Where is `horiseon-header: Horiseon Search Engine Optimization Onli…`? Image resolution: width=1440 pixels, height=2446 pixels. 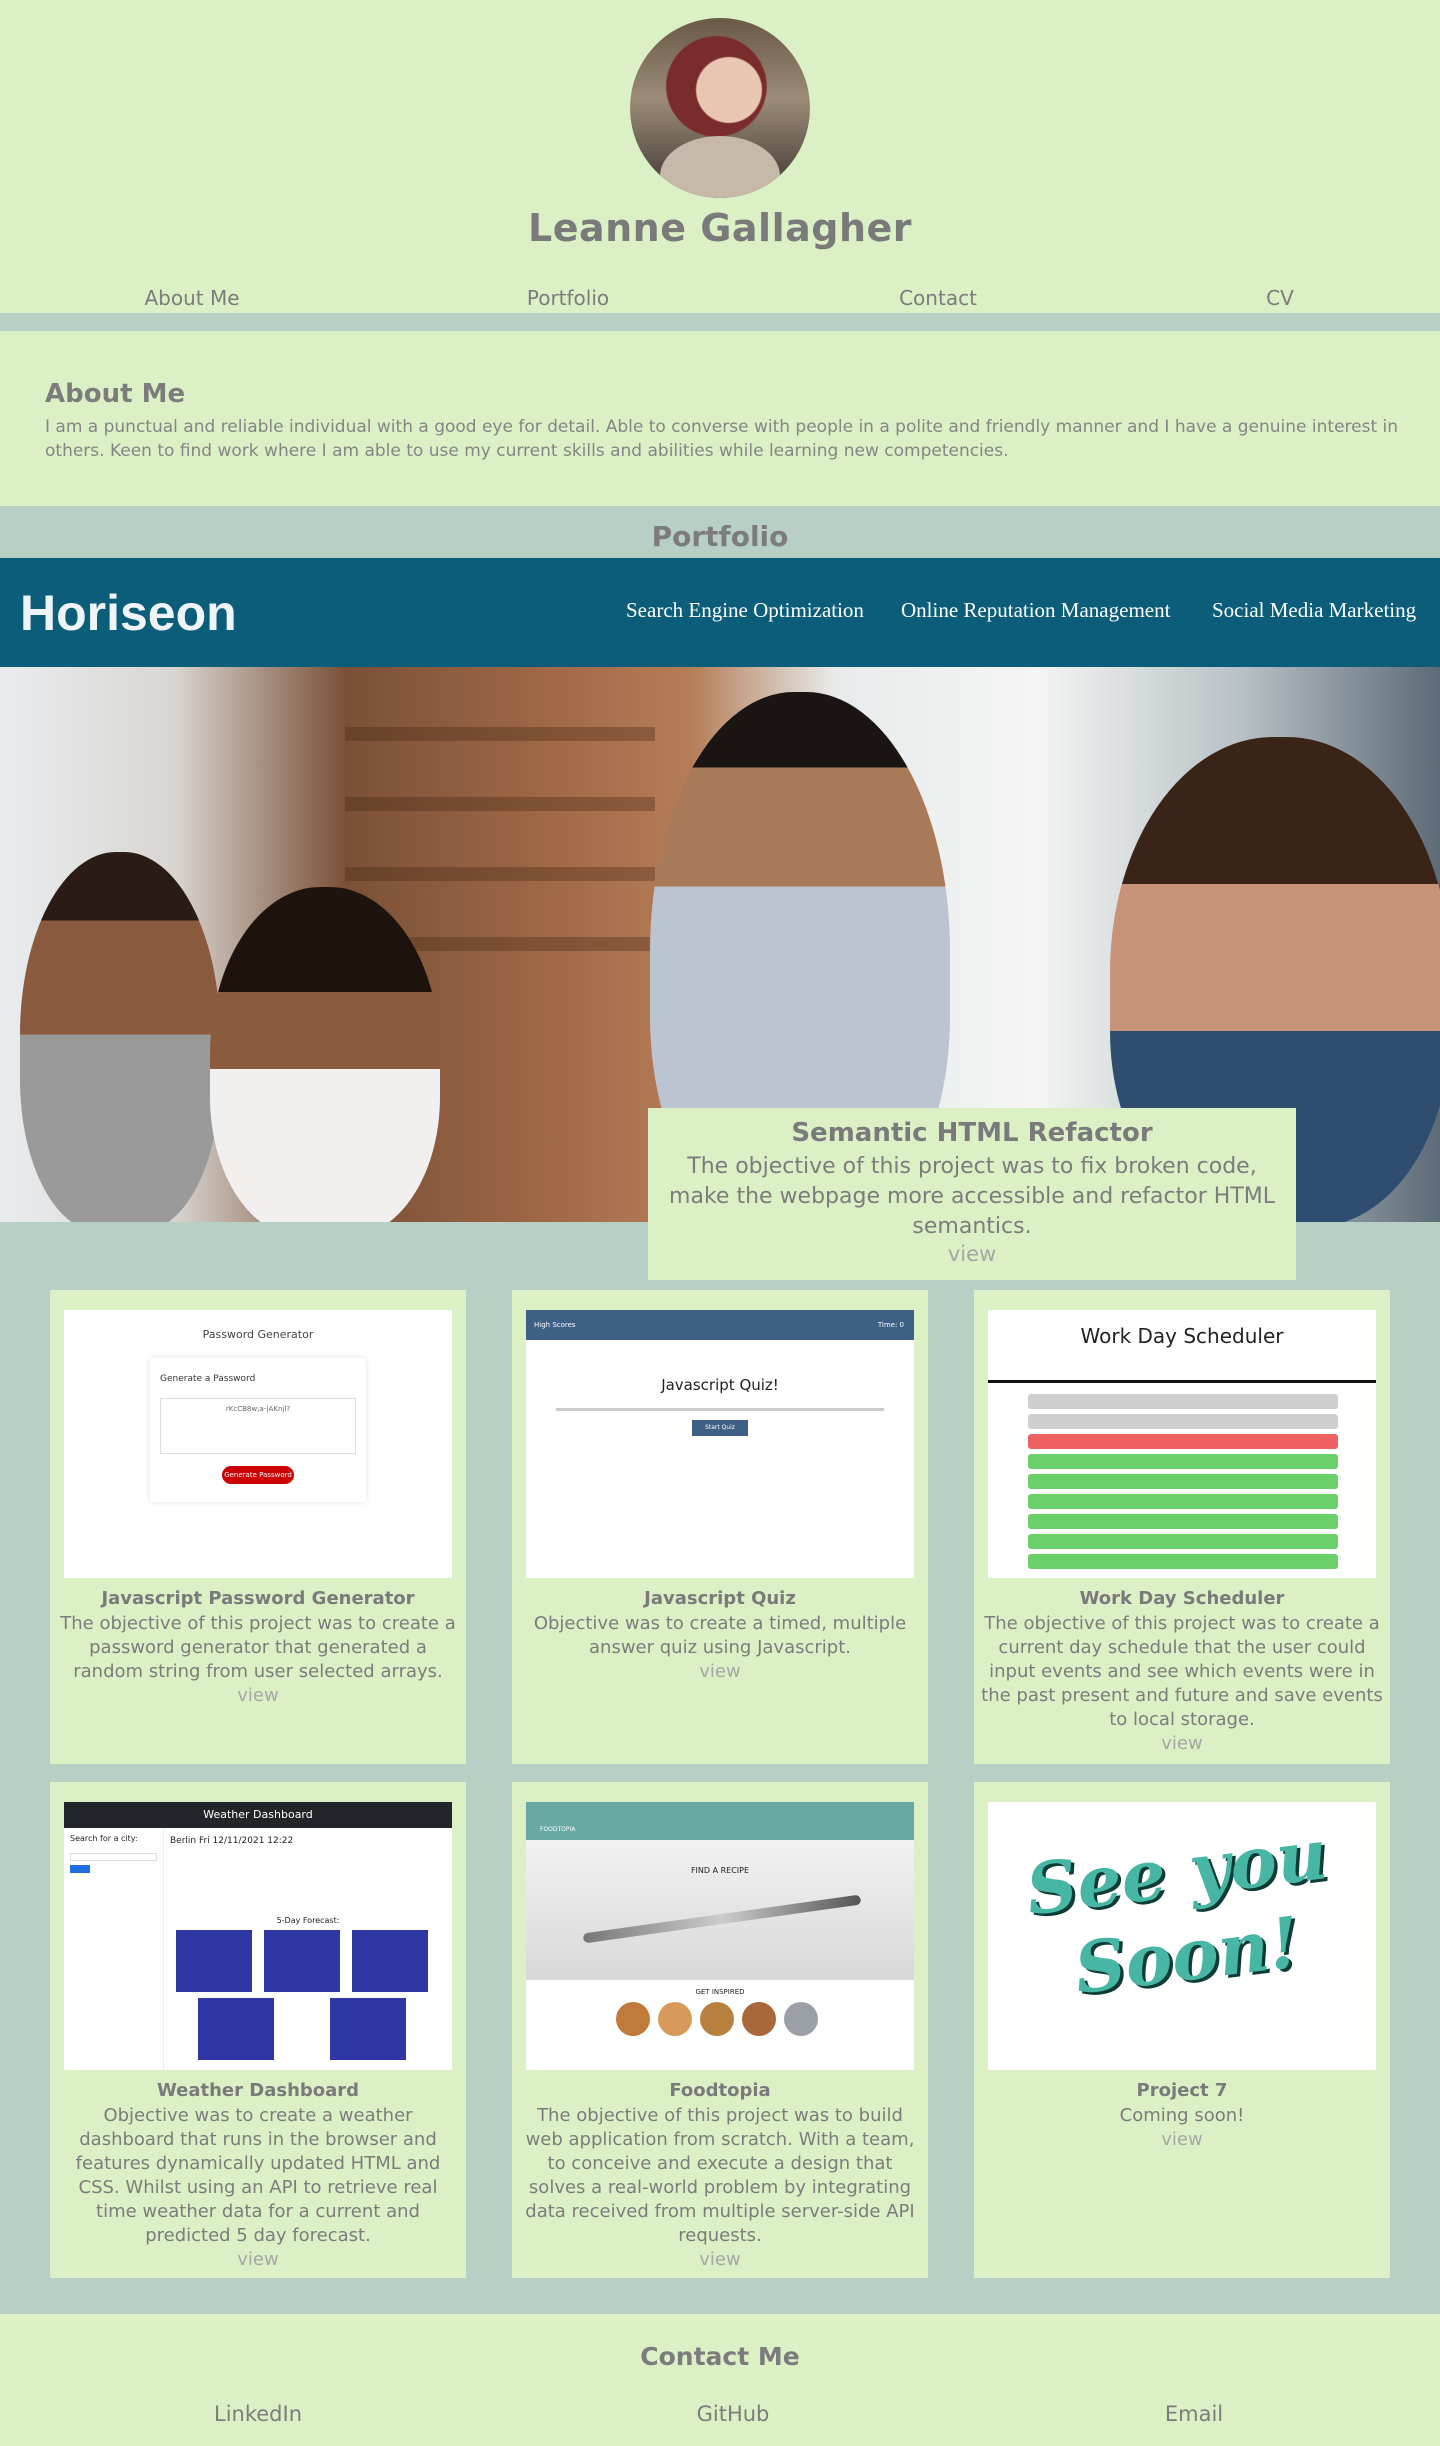 horiseon-header: Horiseon Search Engine Optimization Onli… is located at coordinates (720, 612).